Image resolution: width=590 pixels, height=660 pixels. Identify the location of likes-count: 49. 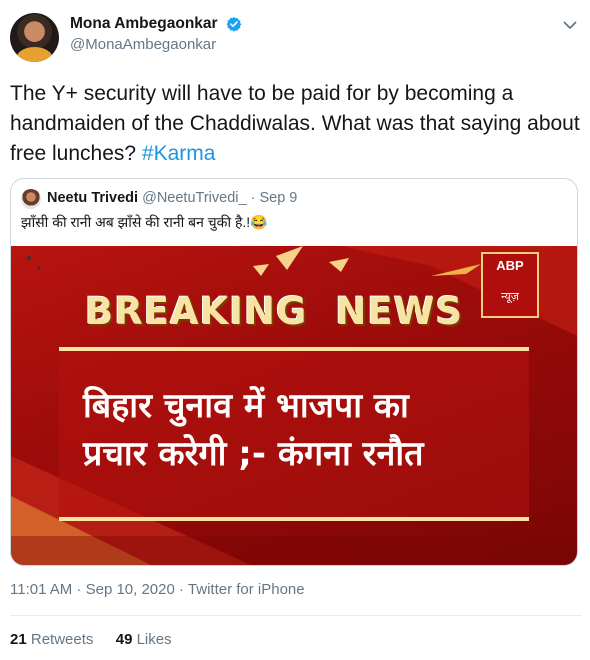
(124, 639).